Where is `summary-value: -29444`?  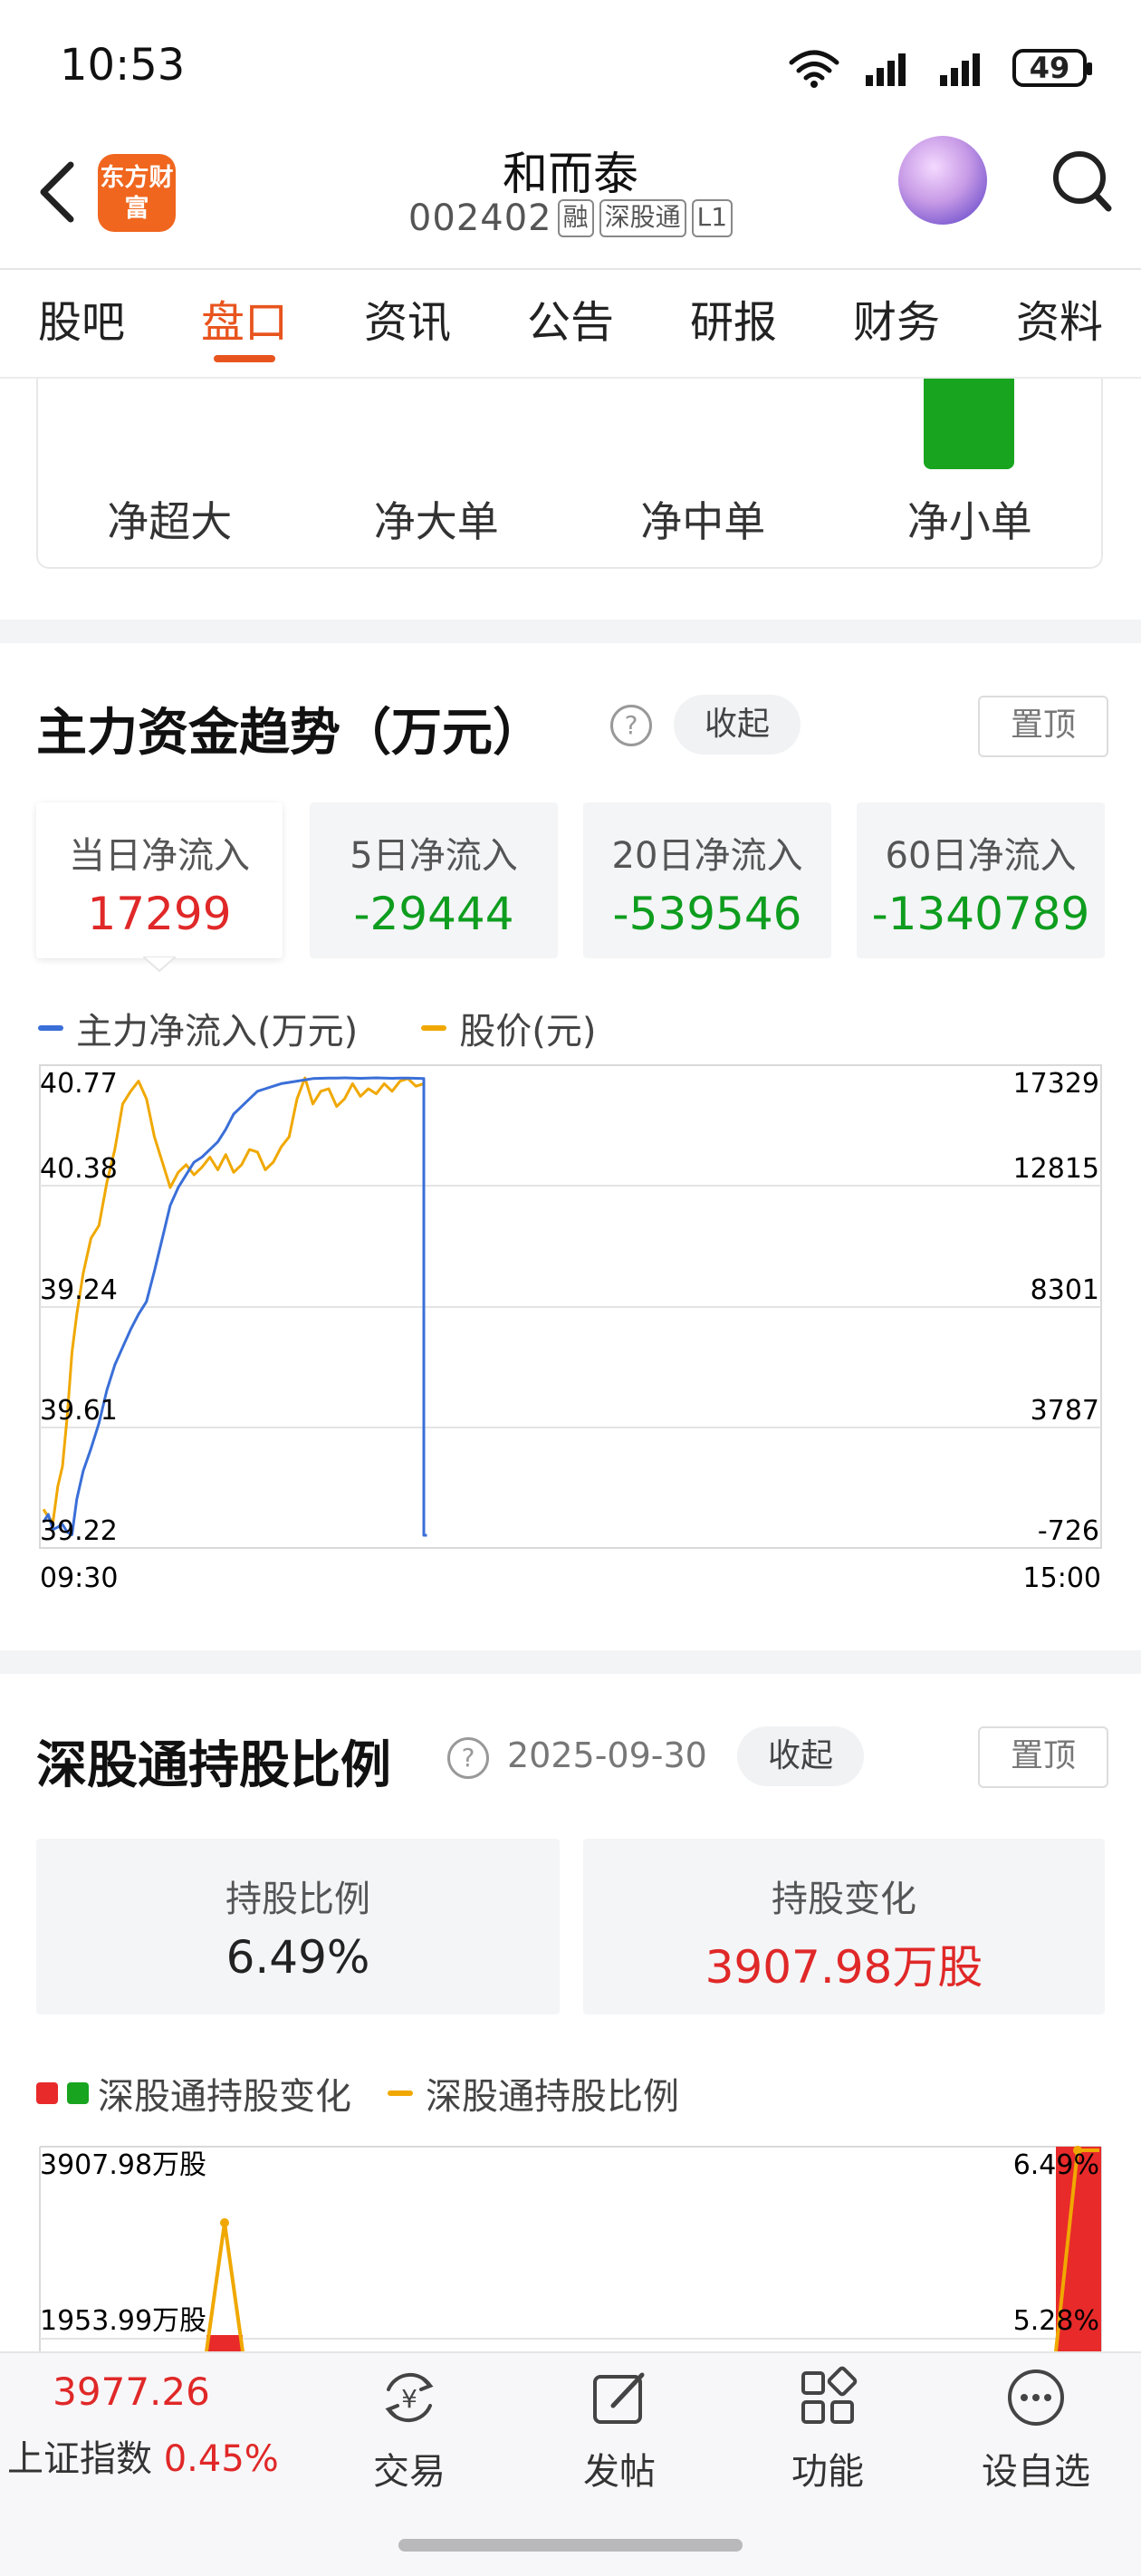 summary-value: -29444 is located at coordinates (433, 914).